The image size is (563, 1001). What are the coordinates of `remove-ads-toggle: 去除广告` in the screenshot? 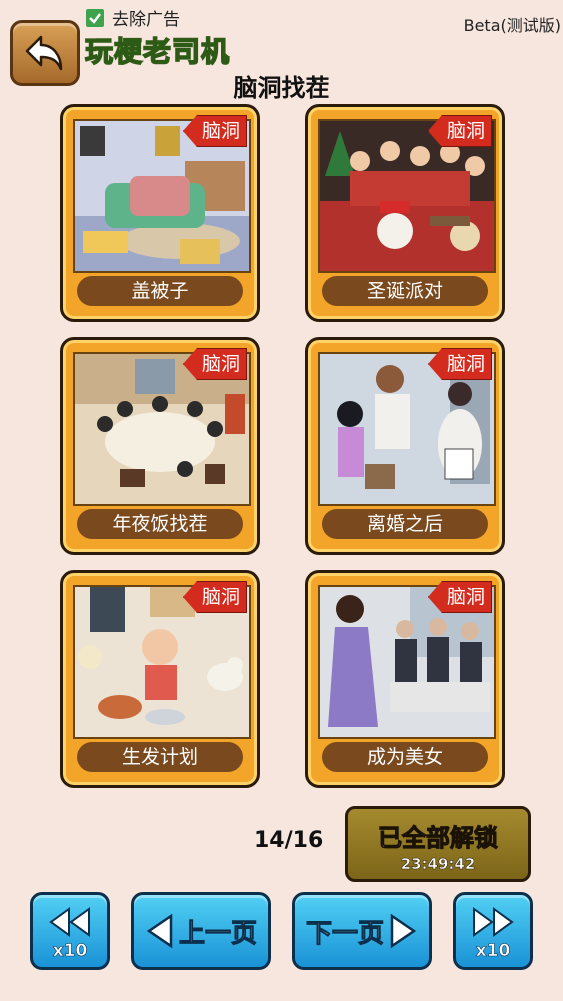 It's located at (133, 17).